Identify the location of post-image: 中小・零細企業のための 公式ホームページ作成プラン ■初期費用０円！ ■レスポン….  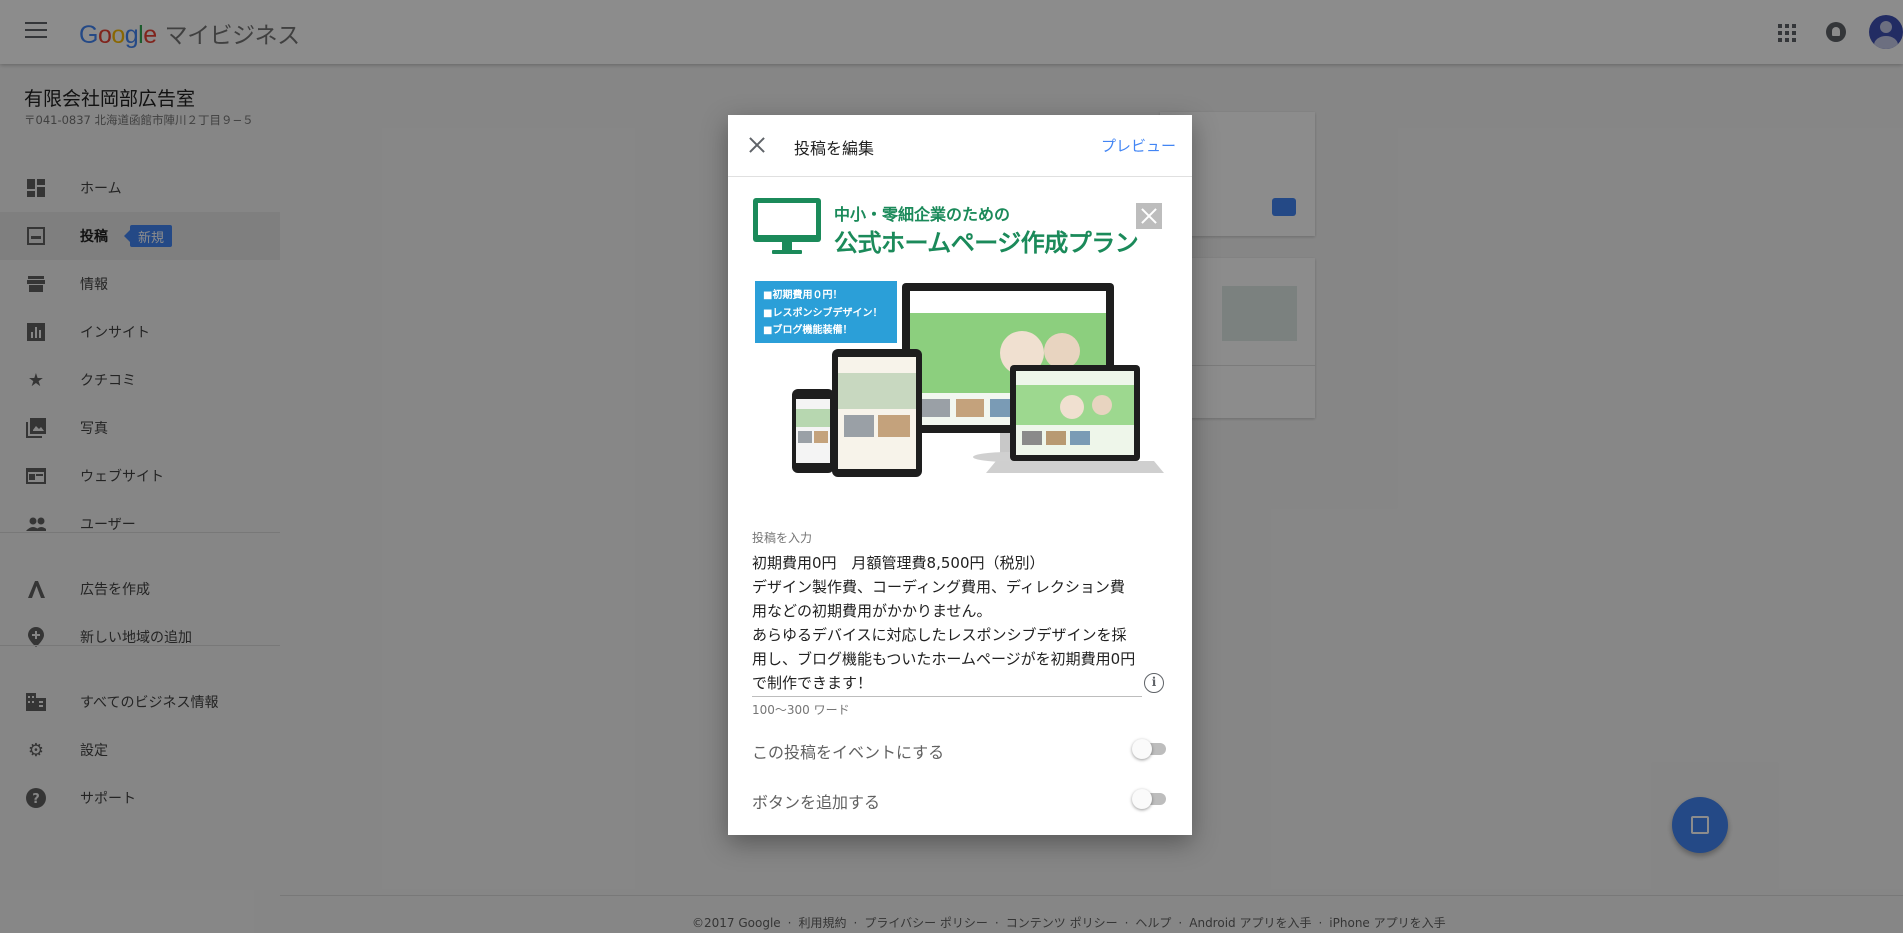
(960, 352).